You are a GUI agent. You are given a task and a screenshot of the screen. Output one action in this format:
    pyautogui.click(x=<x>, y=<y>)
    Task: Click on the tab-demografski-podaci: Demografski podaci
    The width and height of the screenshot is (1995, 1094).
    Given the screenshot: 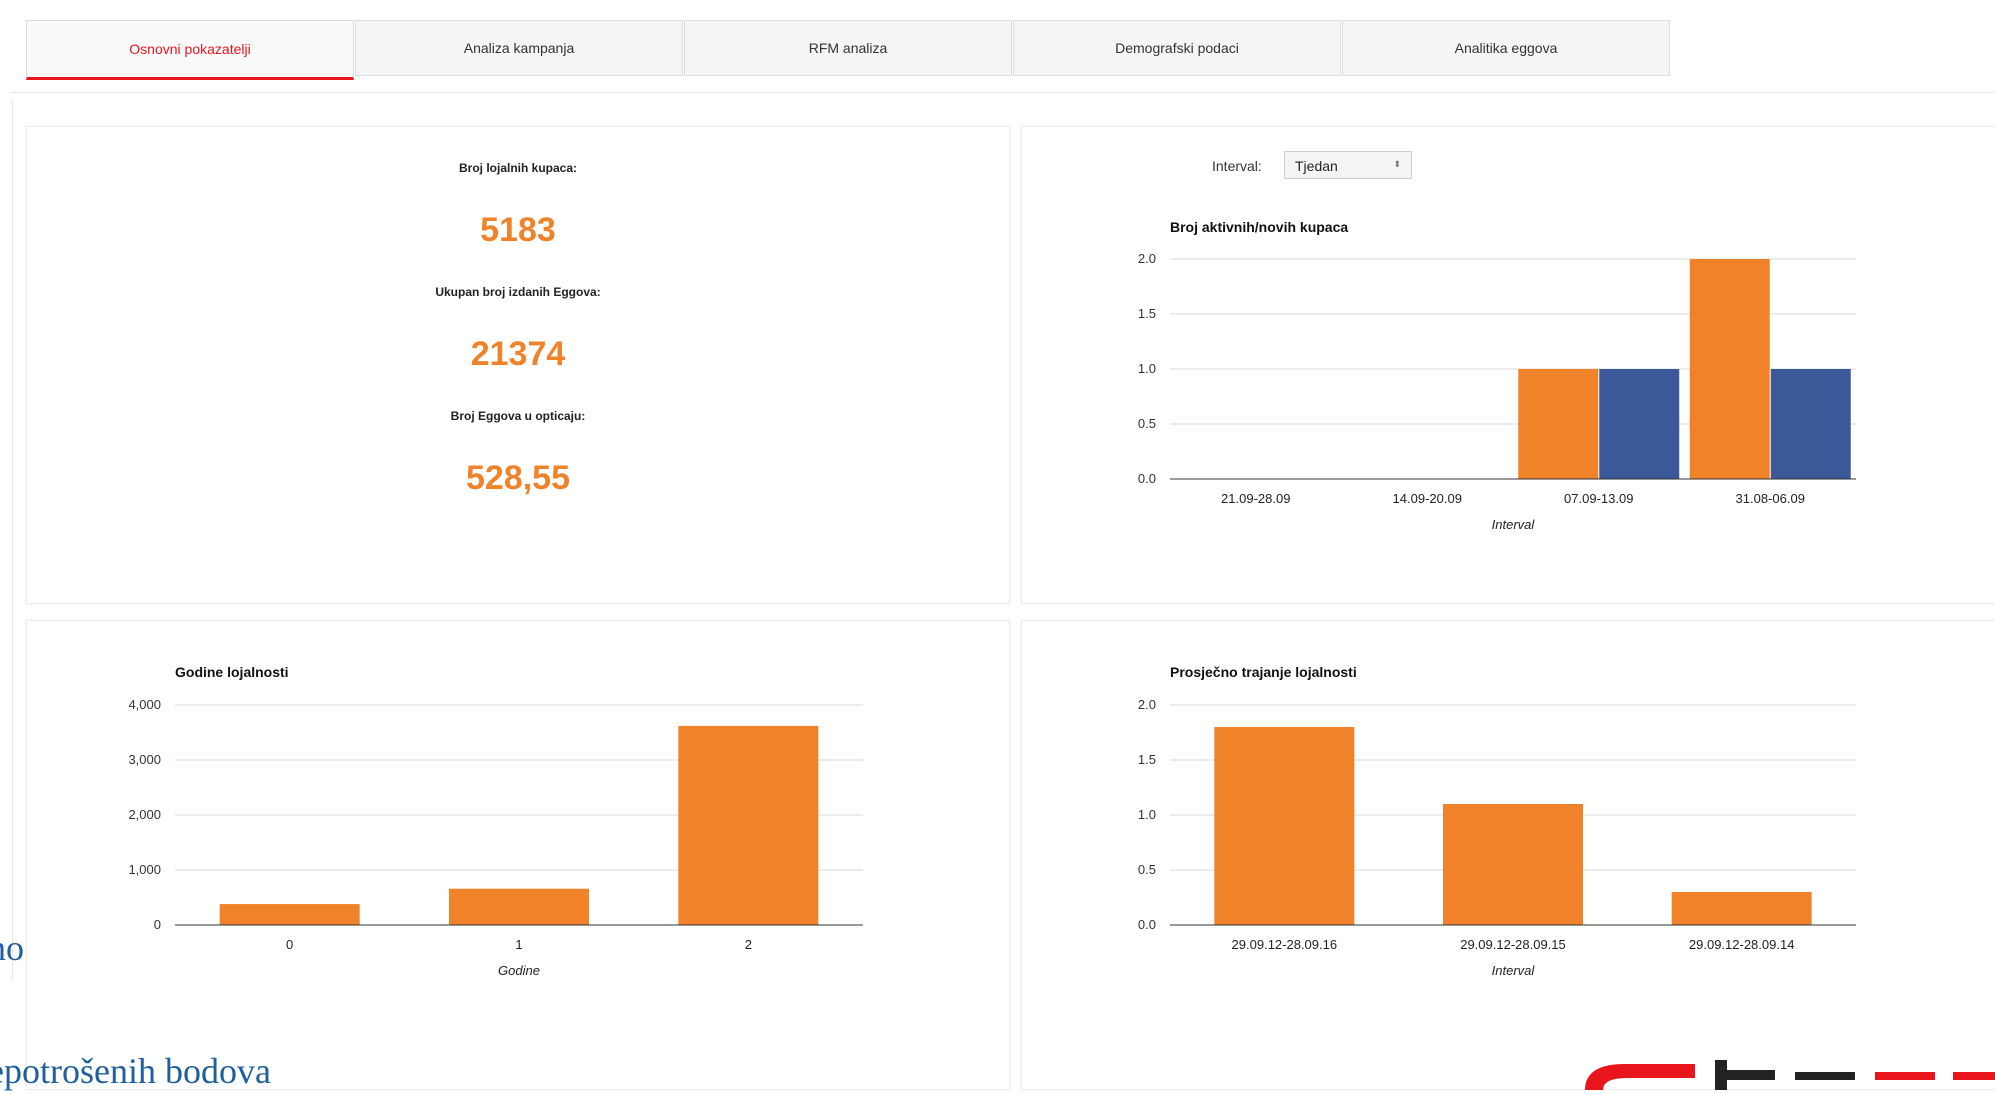 What is the action you would take?
    pyautogui.click(x=1177, y=48)
    